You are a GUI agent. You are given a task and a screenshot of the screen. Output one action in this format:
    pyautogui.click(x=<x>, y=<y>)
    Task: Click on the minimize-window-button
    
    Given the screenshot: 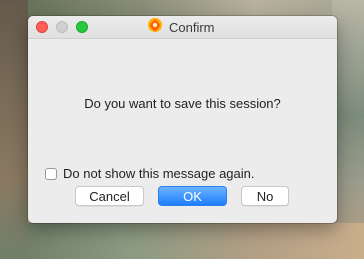 What is the action you would take?
    pyautogui.click(x=62, y=27)
    